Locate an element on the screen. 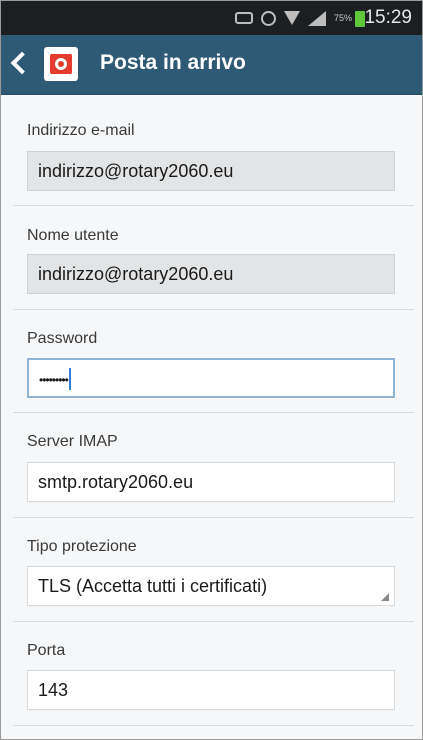  security-type-dropdown: TLS (Accetta tutti i certificati) is located at coordinates (211, 586).